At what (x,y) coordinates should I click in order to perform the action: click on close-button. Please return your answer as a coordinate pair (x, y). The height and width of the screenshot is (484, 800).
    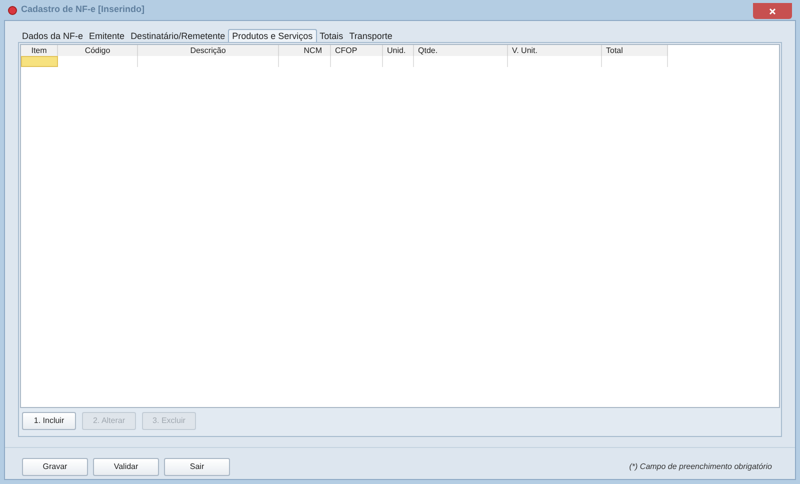
    Looking at the image, I should click on (772, 11).